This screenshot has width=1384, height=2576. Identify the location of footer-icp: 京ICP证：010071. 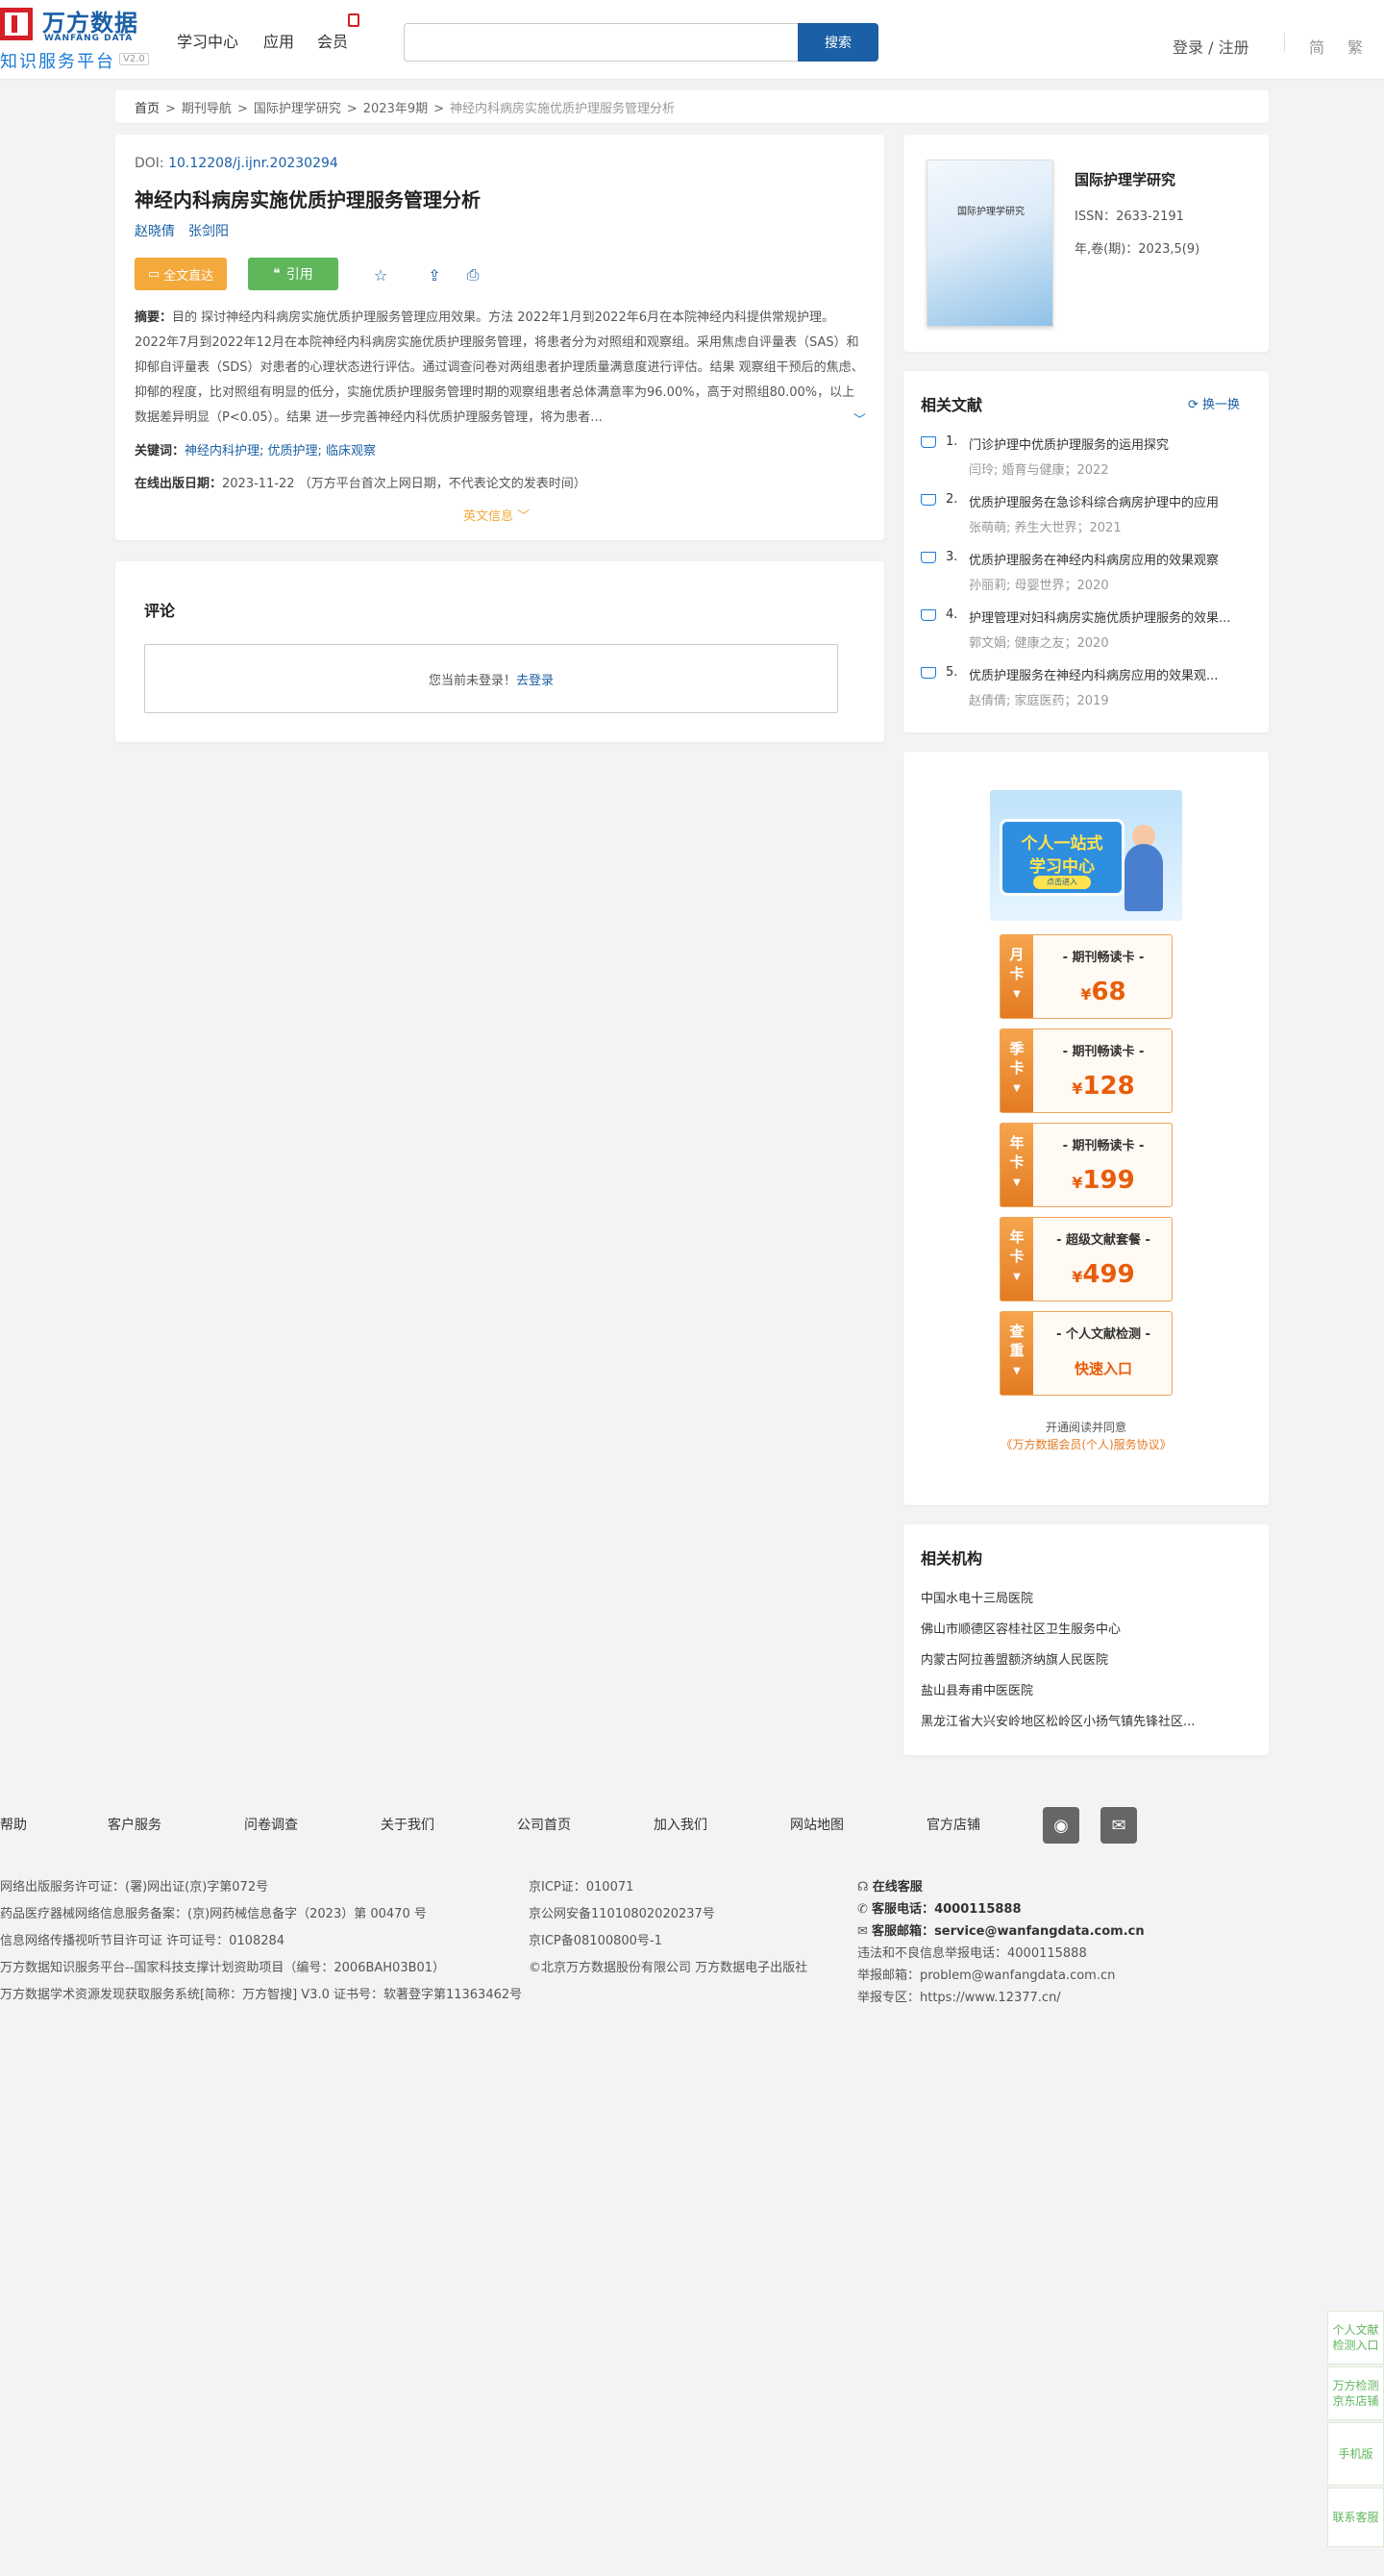
(581, 1886).